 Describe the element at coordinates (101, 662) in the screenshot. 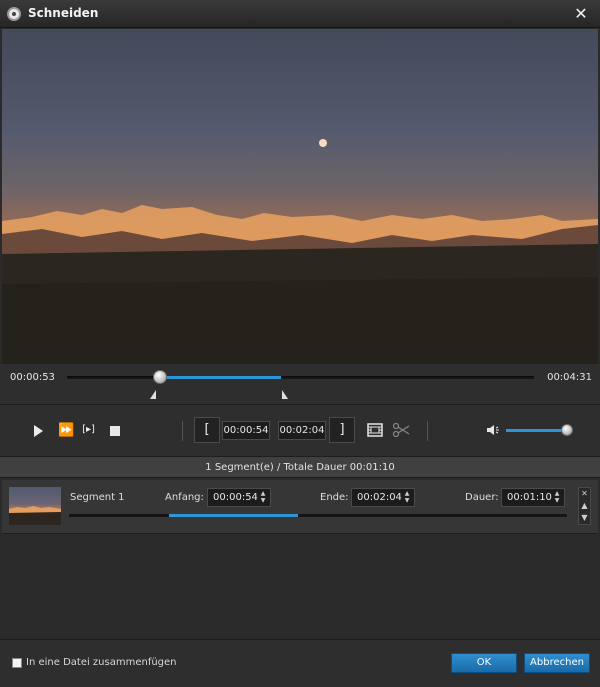

I see `merge-label: In eine Datei zusammenfügen` at that location.